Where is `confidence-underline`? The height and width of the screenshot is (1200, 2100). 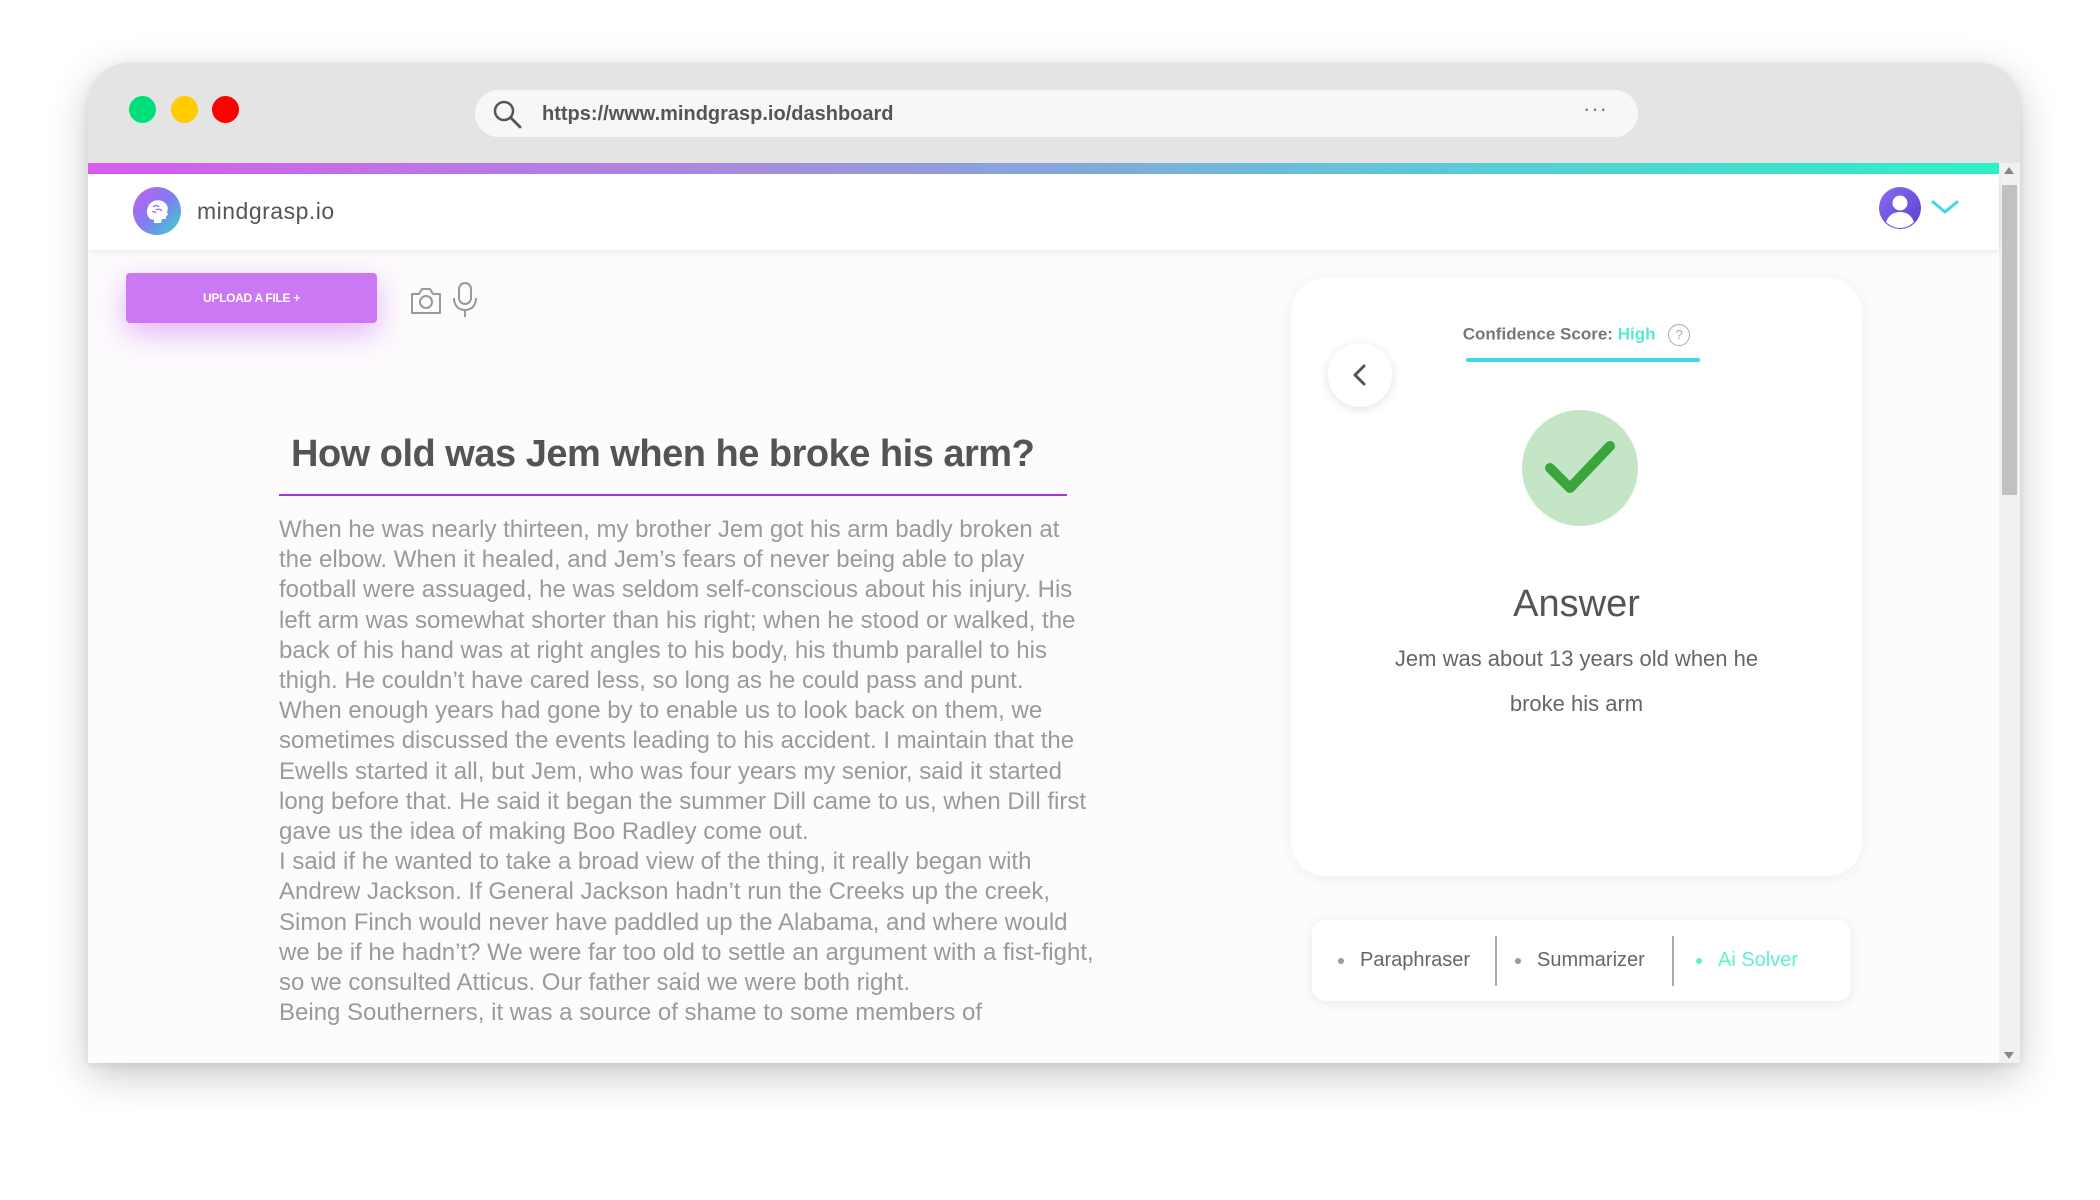
confidence-underline is located at coordinates (1583, 360).